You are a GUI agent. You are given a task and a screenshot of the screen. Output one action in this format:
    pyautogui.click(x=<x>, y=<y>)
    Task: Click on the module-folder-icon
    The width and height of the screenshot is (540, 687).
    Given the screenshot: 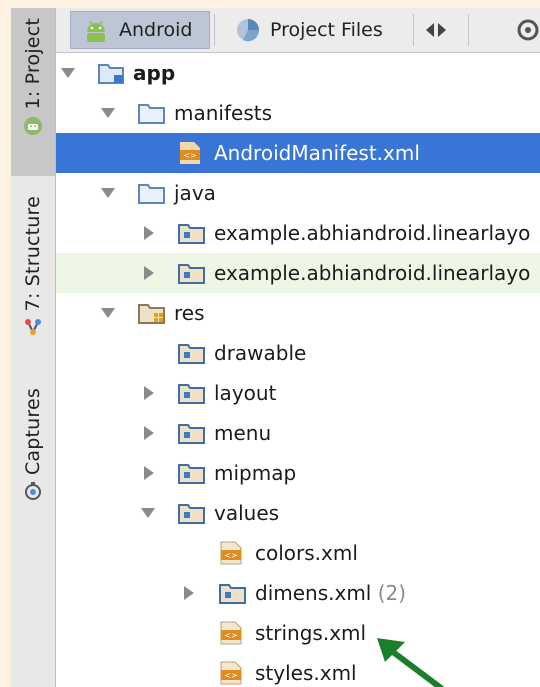 What is the action you would take?
    pyautogui.click(x=112, y=75)
    